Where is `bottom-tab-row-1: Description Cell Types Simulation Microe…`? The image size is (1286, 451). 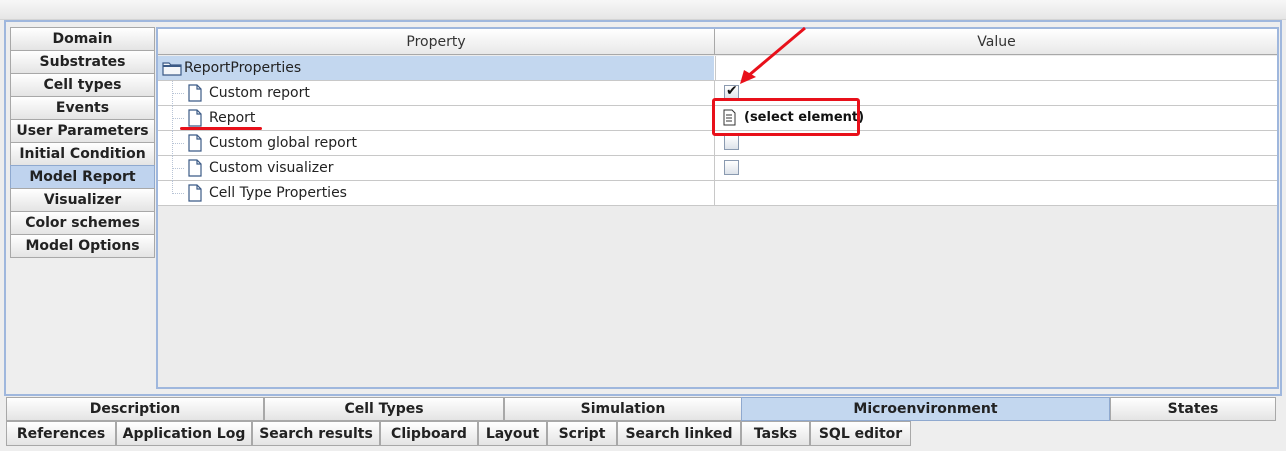
bottom-tab-row-1: Description Cell Types Simulation Microe… is located at coordinates (643, 409).